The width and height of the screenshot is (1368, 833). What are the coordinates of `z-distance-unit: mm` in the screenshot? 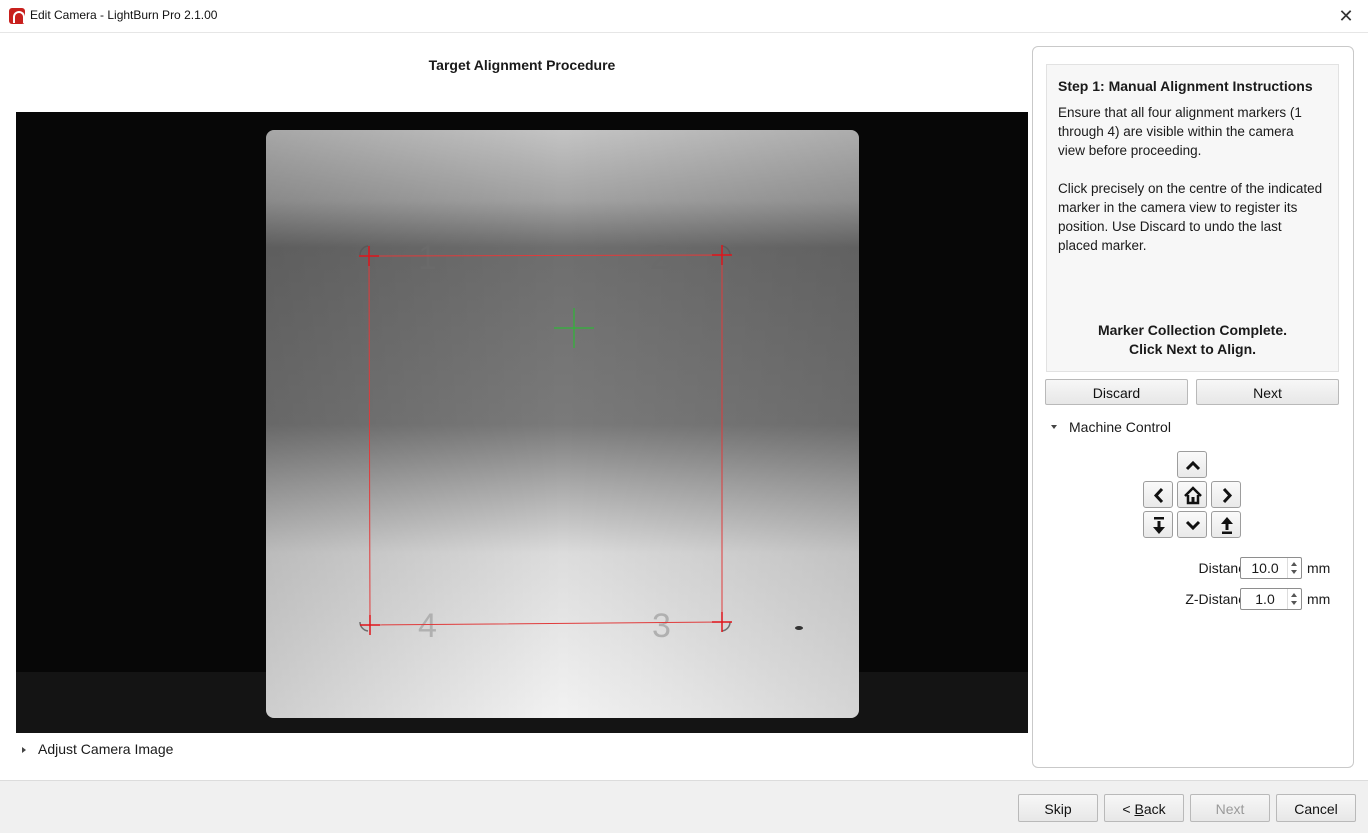 It's located at (1319, 599).